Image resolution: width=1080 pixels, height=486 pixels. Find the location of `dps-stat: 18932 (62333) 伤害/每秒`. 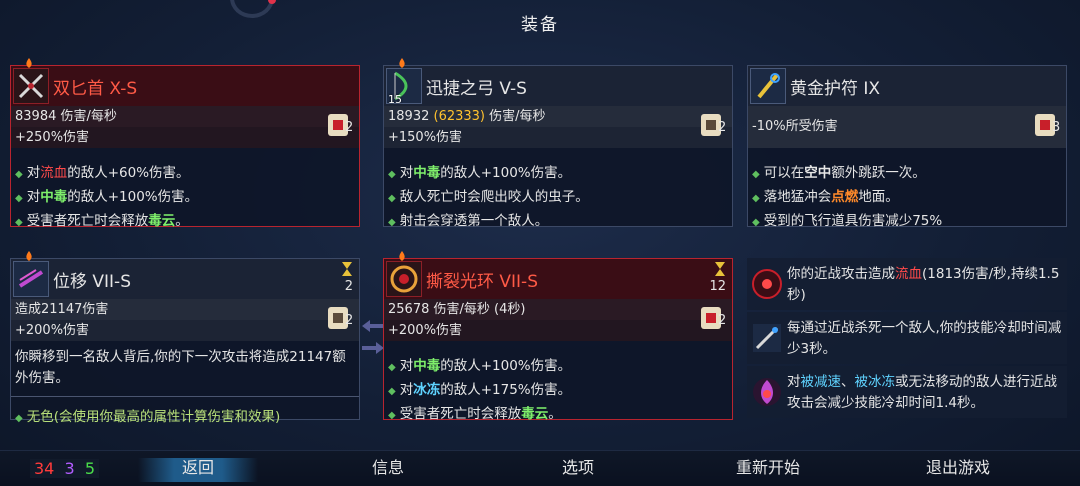

dps-stat: 18932 (62333) 伤害/每秒 is located at coordinates (558, 116).